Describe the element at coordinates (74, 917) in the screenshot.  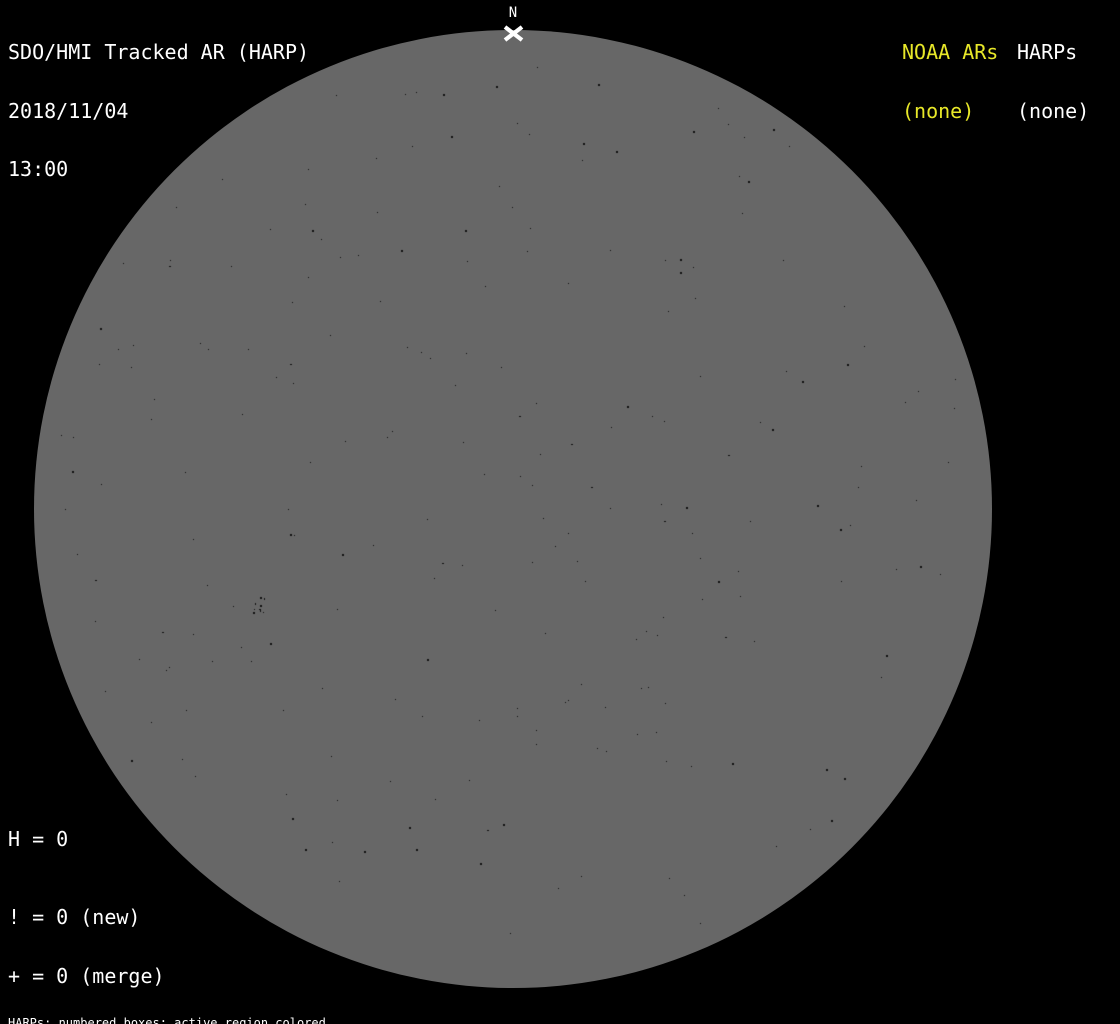
I see `legend-flag-new: ! = 0 (new)` at that location.